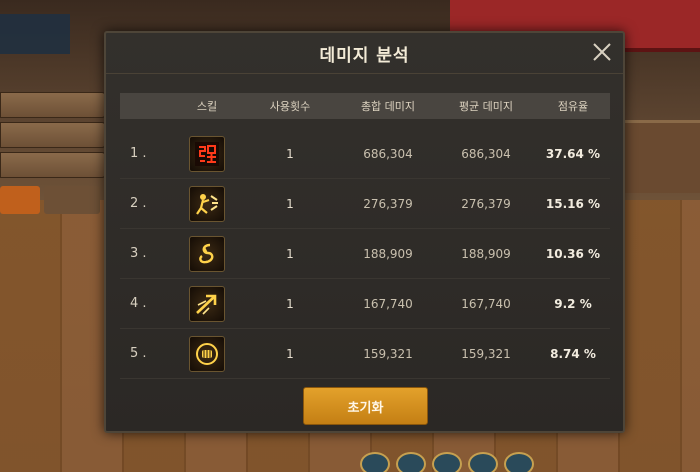 This screenshot has height=472, width=700. I want to click on row-rank: 4 ., so click(138, 303).